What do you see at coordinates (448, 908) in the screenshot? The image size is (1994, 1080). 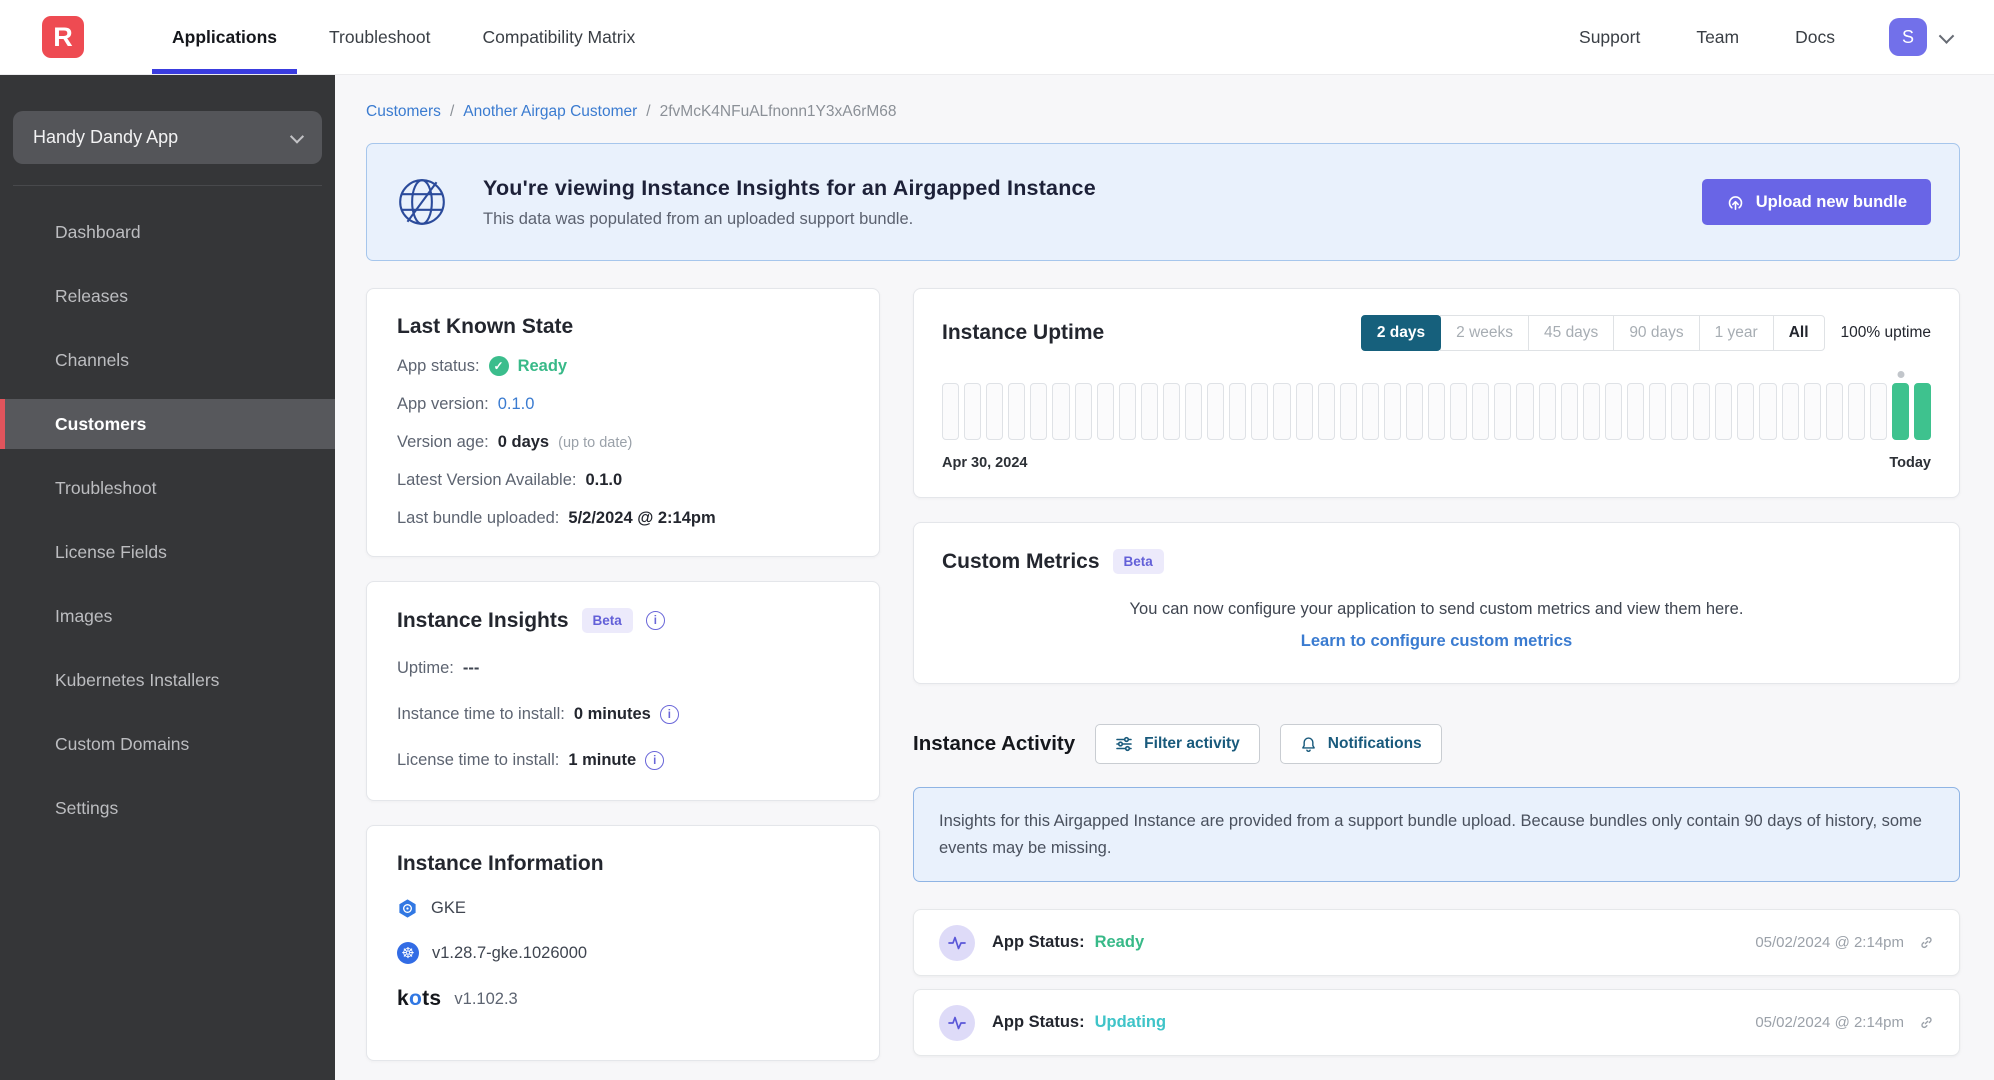 I see `distribution-value: GKE` at bounding box center [448, 908].